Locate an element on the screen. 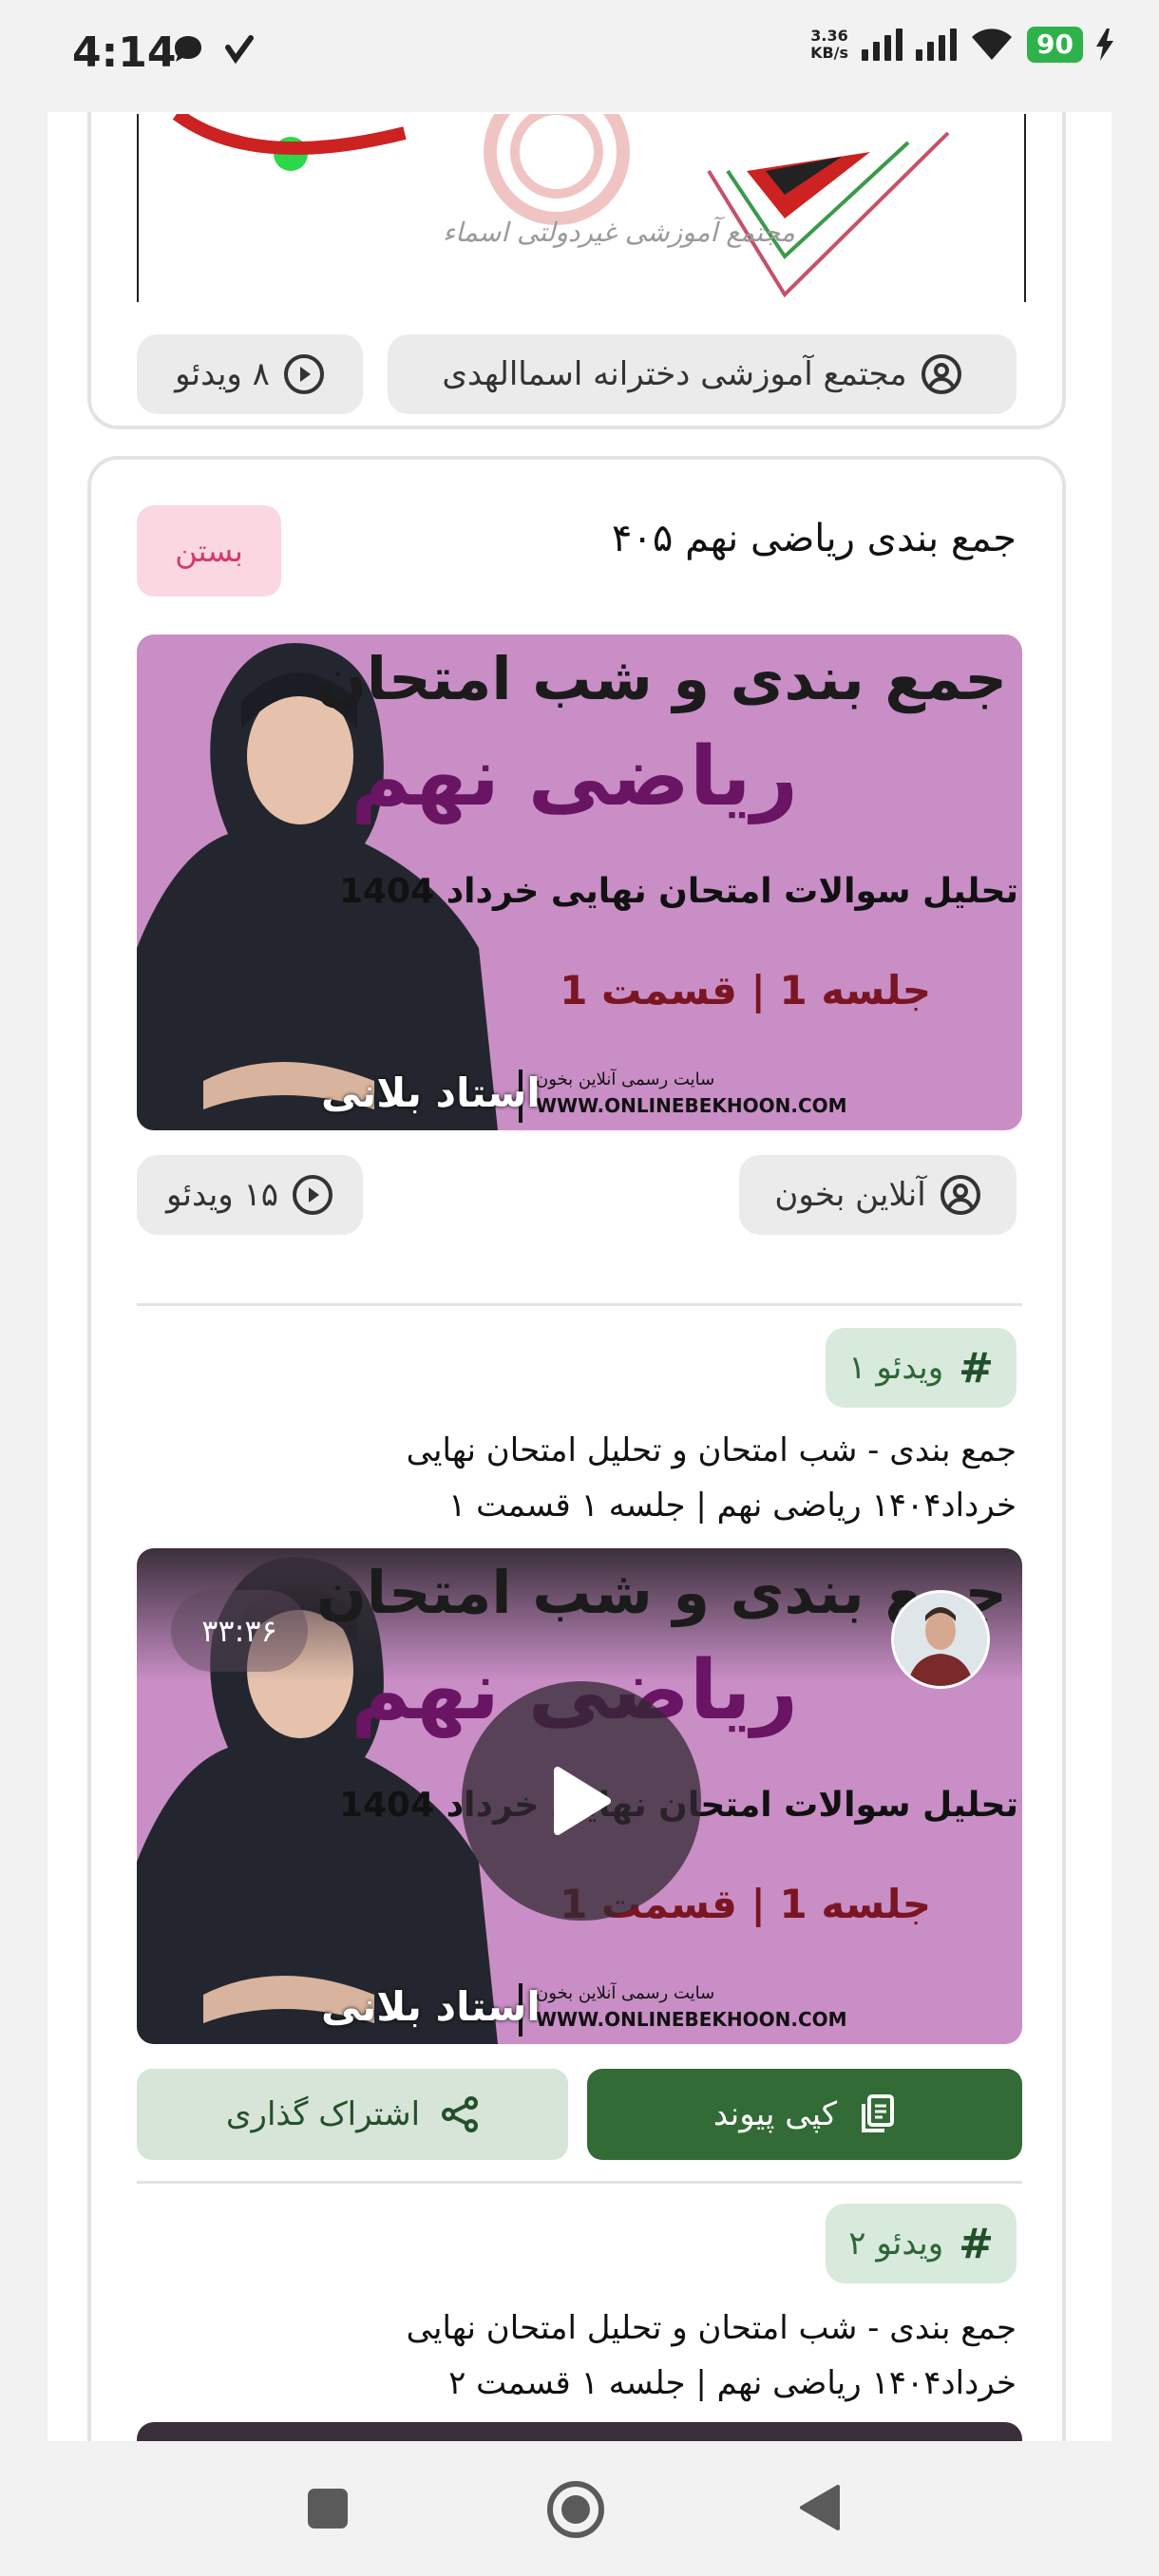 The image size is (1159, 2576). video-count-chip: ۸ ویدئو is located at coordinates (250, 374).